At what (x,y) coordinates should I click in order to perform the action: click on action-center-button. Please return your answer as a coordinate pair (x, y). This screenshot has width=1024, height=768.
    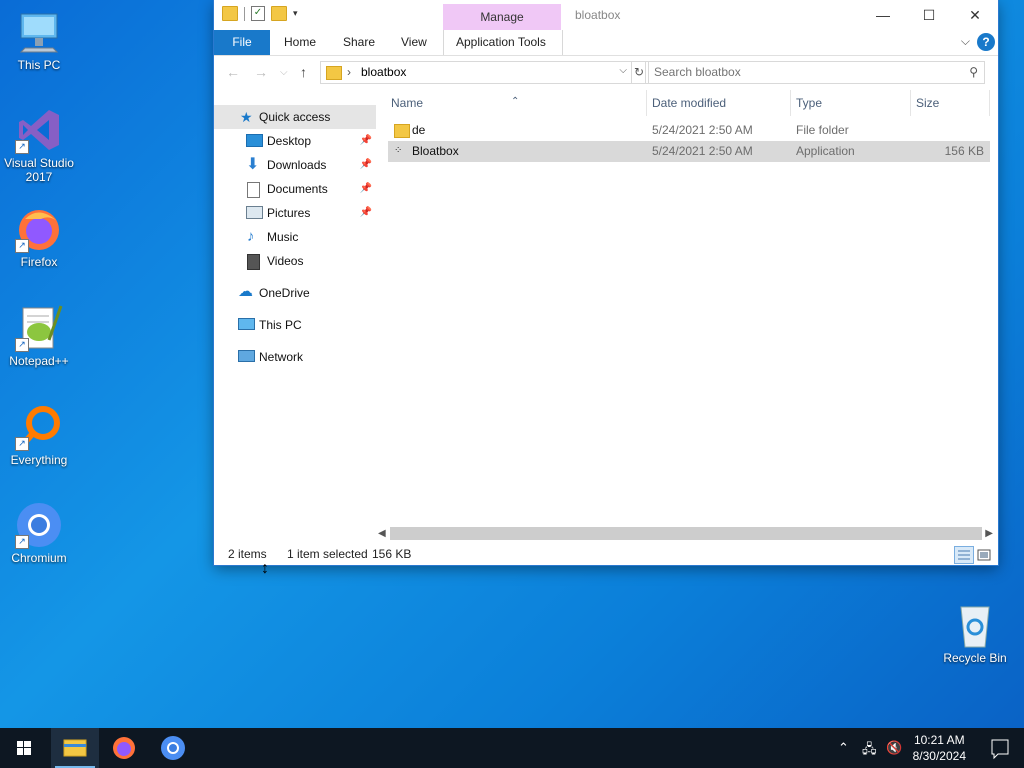
    Looking at the image, I should click on (1000, 748).